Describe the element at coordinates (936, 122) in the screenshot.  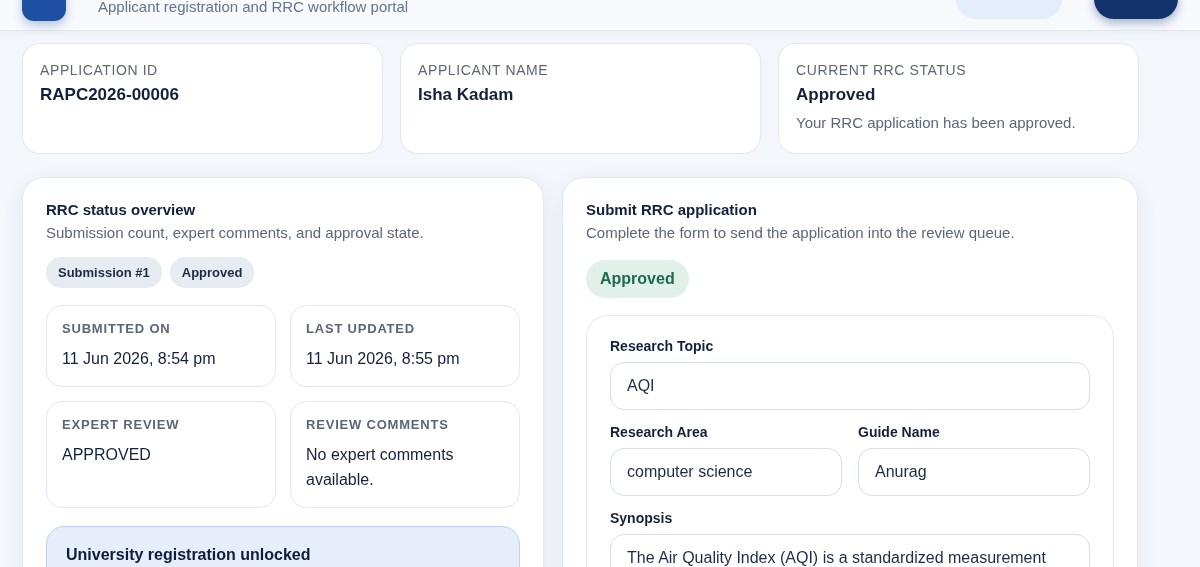
I see `status-note: Your RRC application has been approved.` at that location.